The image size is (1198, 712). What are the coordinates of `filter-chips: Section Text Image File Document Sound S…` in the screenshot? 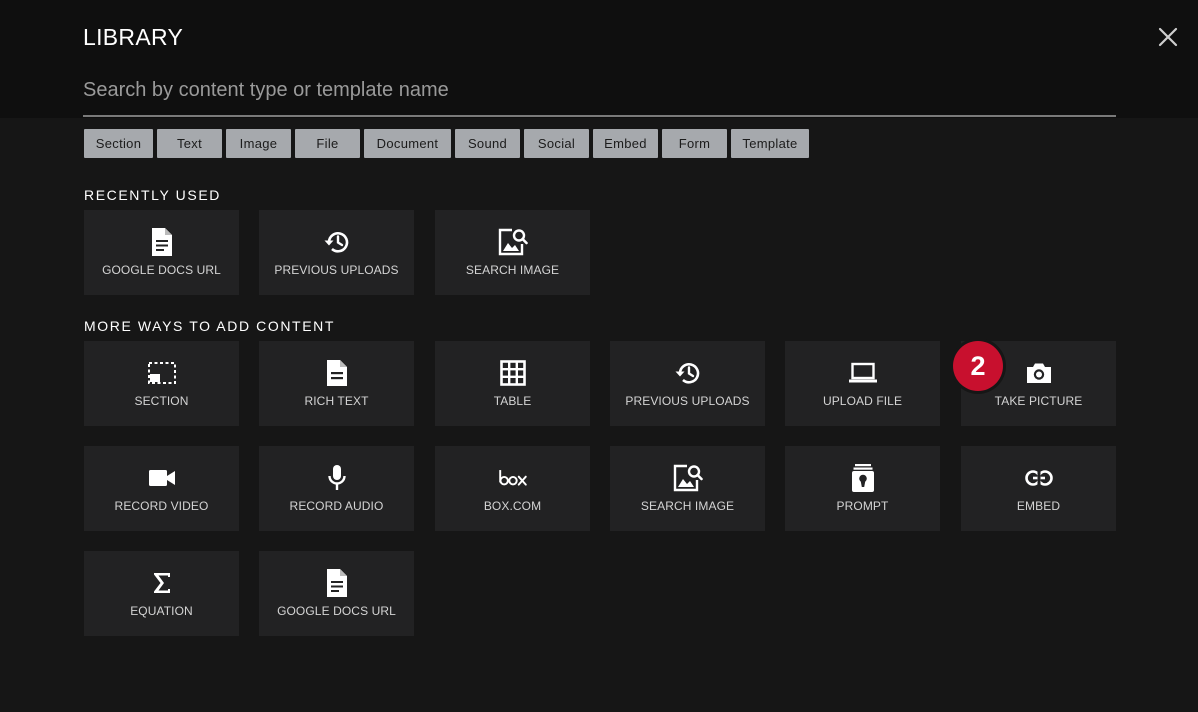 It's located at (446, 143).